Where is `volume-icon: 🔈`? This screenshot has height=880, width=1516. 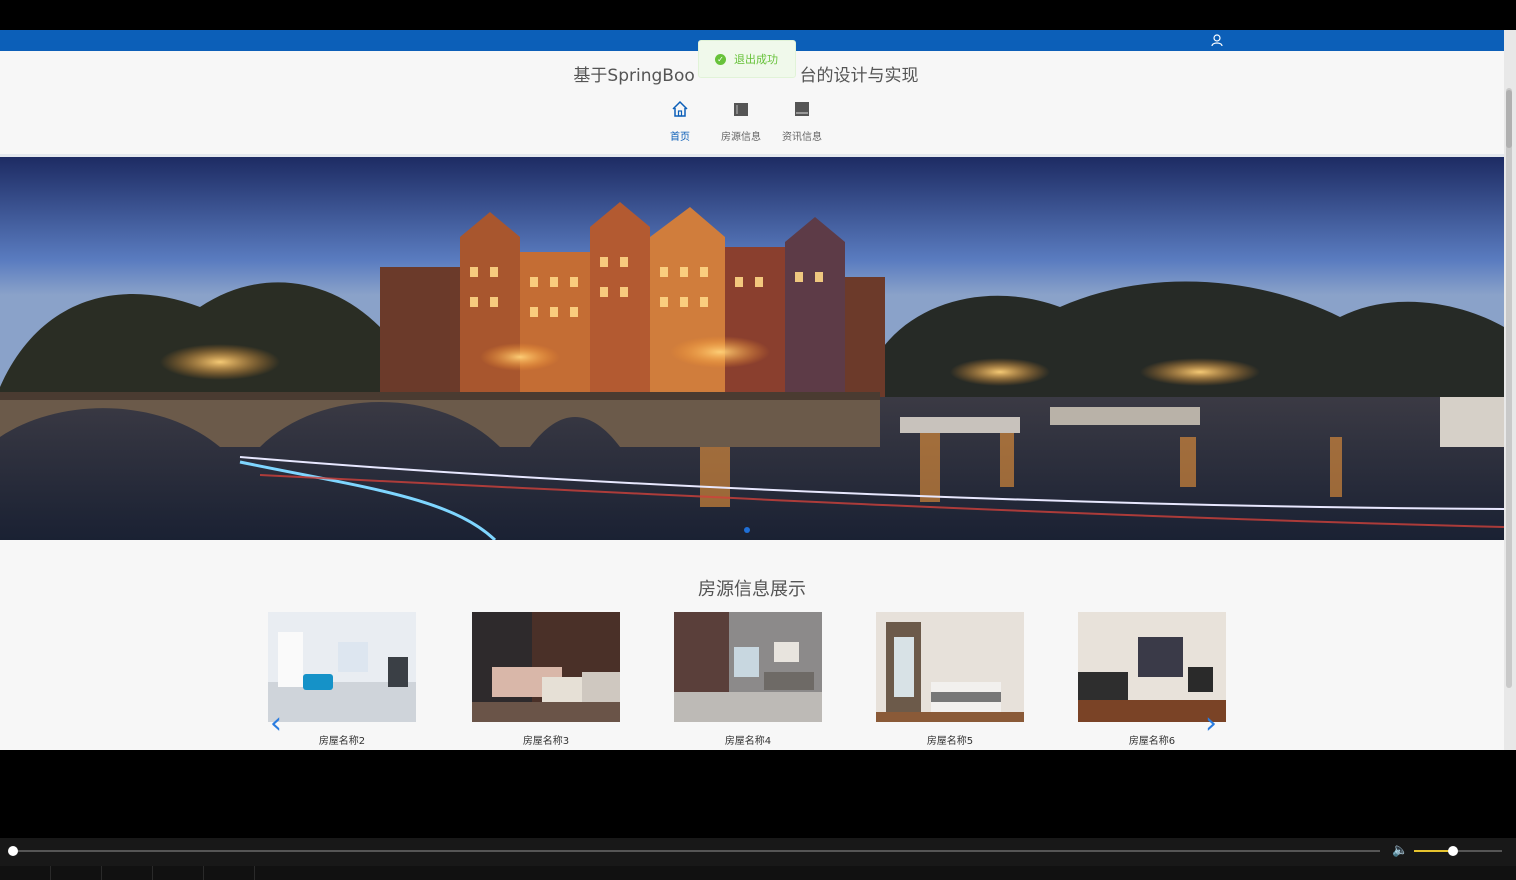
volume-icon: 🔈 is located at coordinates (1400, 851).